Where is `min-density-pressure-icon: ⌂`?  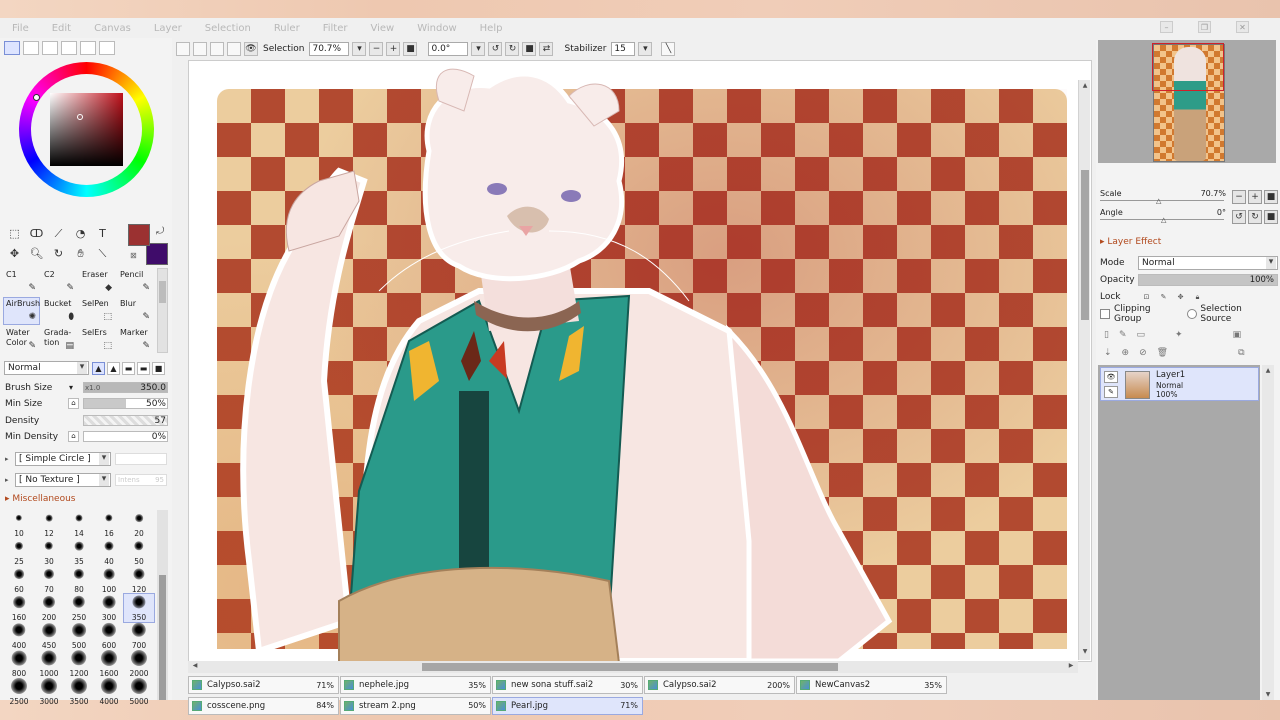
min-density-pressure-icon: ⌂ is located at coordinates (73, 436).